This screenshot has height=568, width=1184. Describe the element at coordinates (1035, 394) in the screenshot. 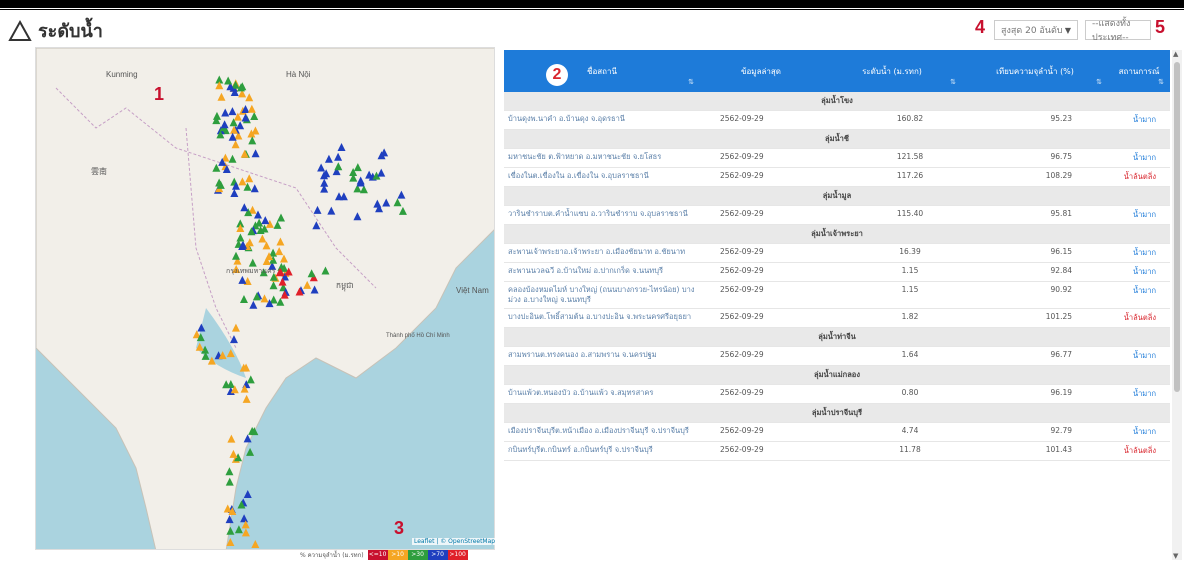

I see `capacity-percent: 96.19` at that location.